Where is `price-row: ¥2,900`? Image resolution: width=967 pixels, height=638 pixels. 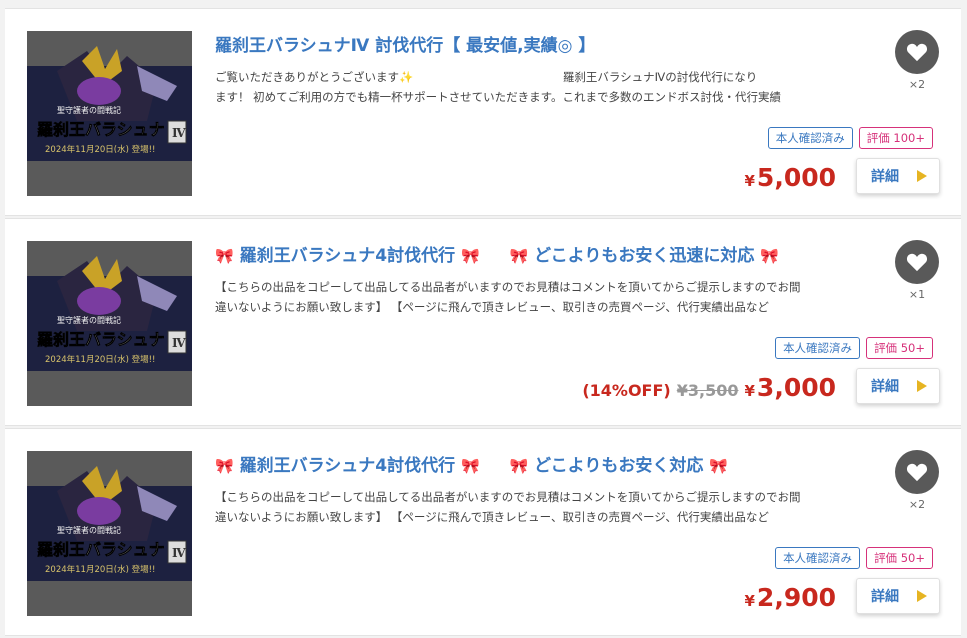
price-row: ¥2,900 is located at coordinates (790, 597).